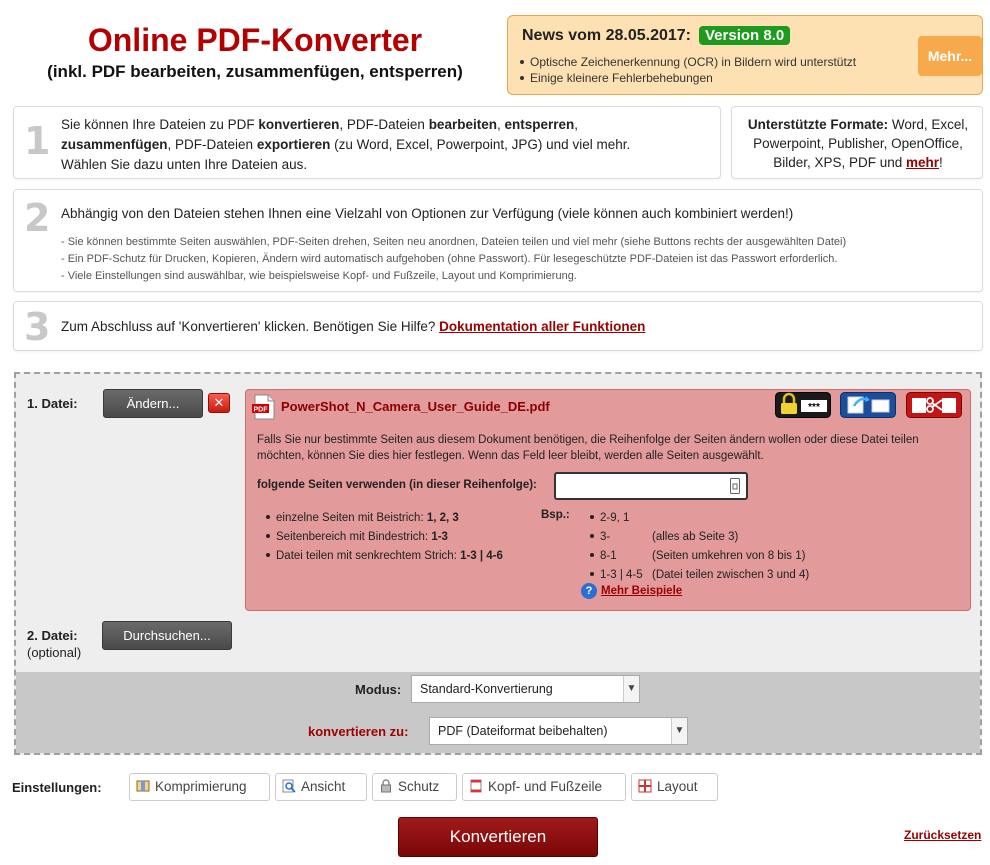 Image resolution: width=990 pixels, height=865 pixels. I want to click on mode-select: Standard-Konvertierung ▼, so click(525, 689).